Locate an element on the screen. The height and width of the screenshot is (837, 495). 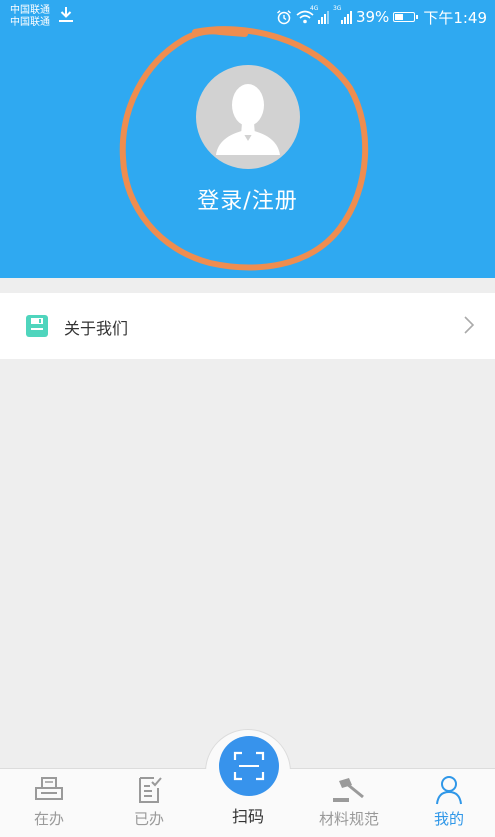
scan-icon is located at coordinates (249, 766).